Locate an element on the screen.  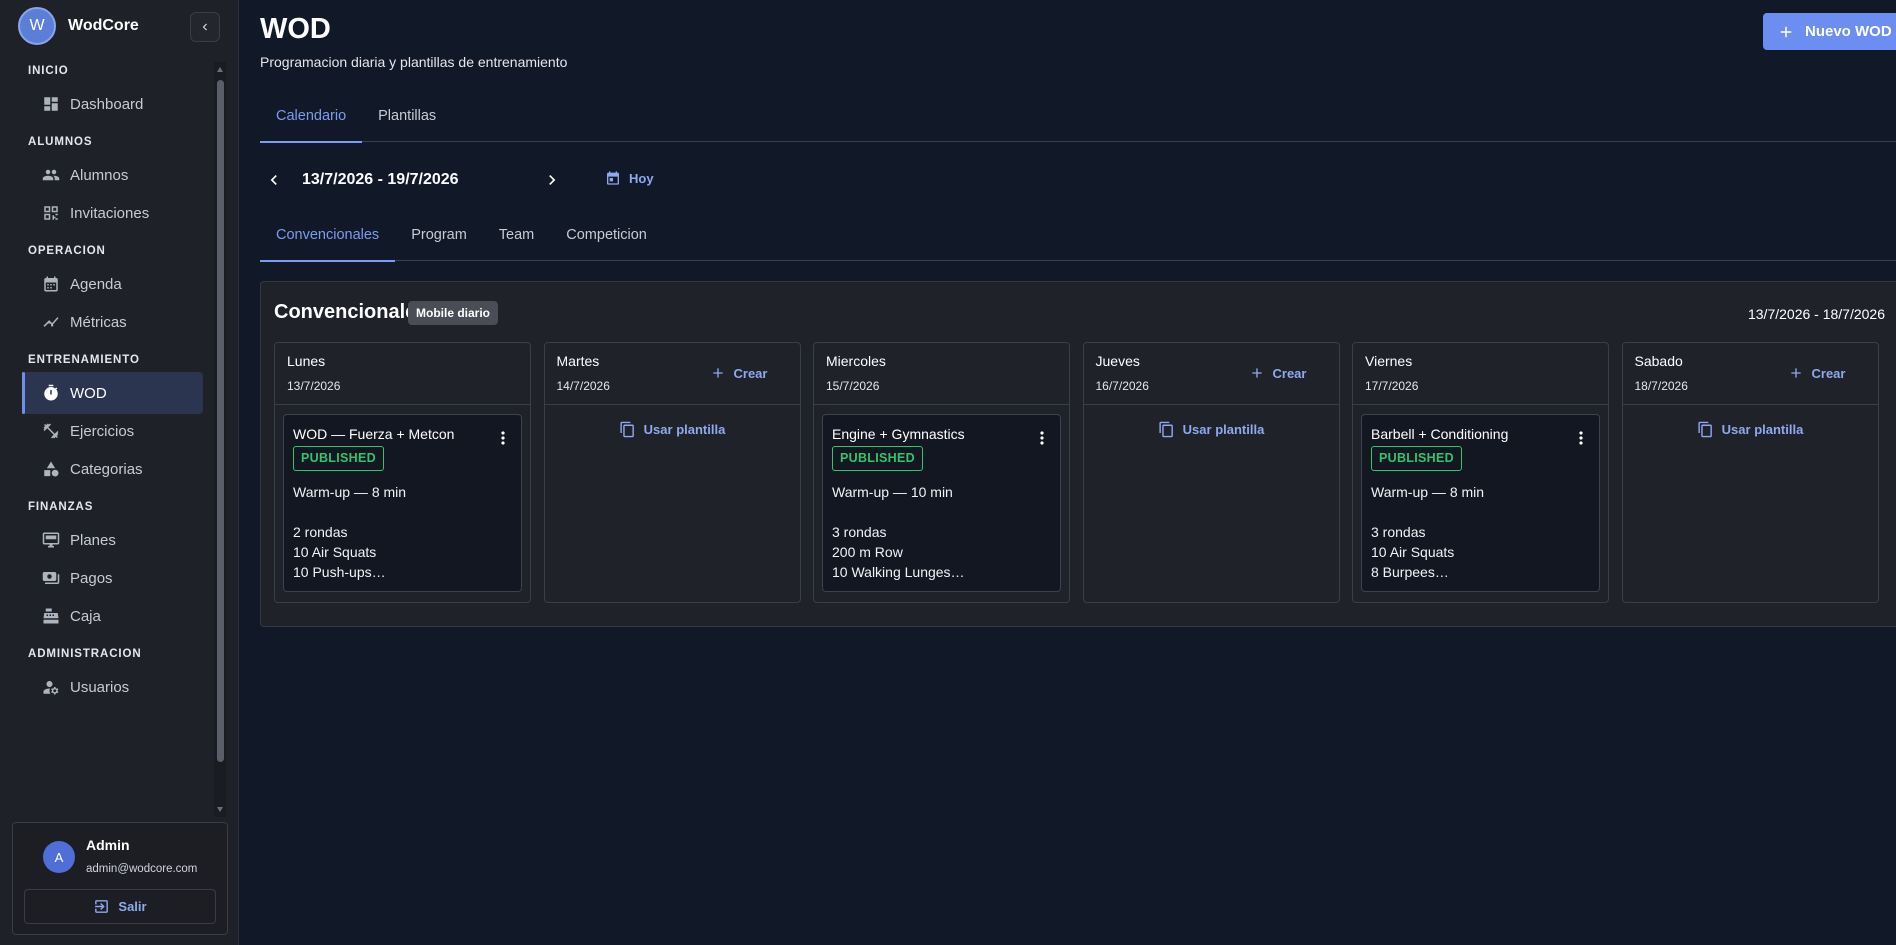
sidebar-item-invitaciones: Invitaciones is located at coordinates (112, 213).